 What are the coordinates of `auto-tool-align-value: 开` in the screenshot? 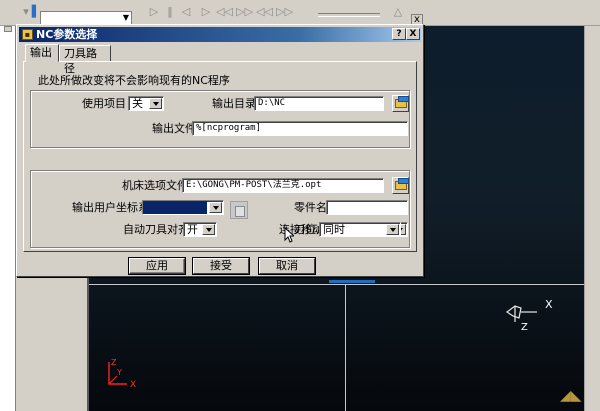 It's located at (192, 229).